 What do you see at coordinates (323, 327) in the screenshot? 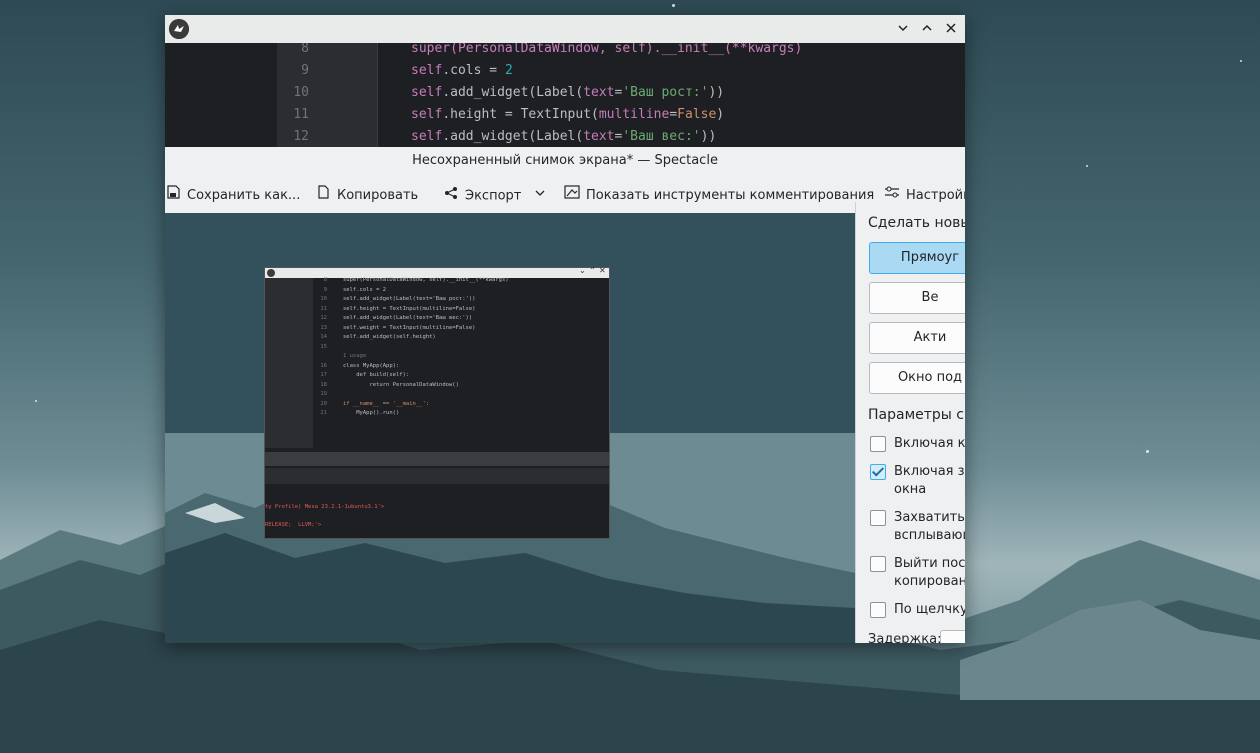
I see `thumbnail-line-number: 13` at bounding box center [323, 327].